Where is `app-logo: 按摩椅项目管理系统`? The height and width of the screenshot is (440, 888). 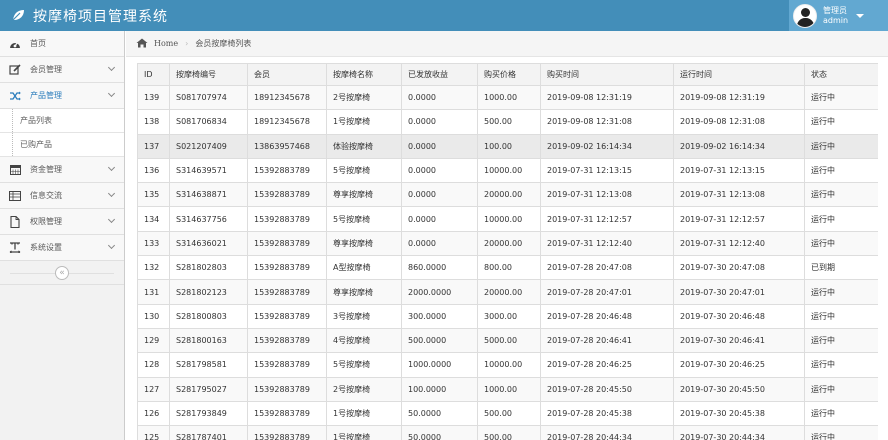
app-logo: 按摩椅项目管理系统 is located at coordinates (90, 16).